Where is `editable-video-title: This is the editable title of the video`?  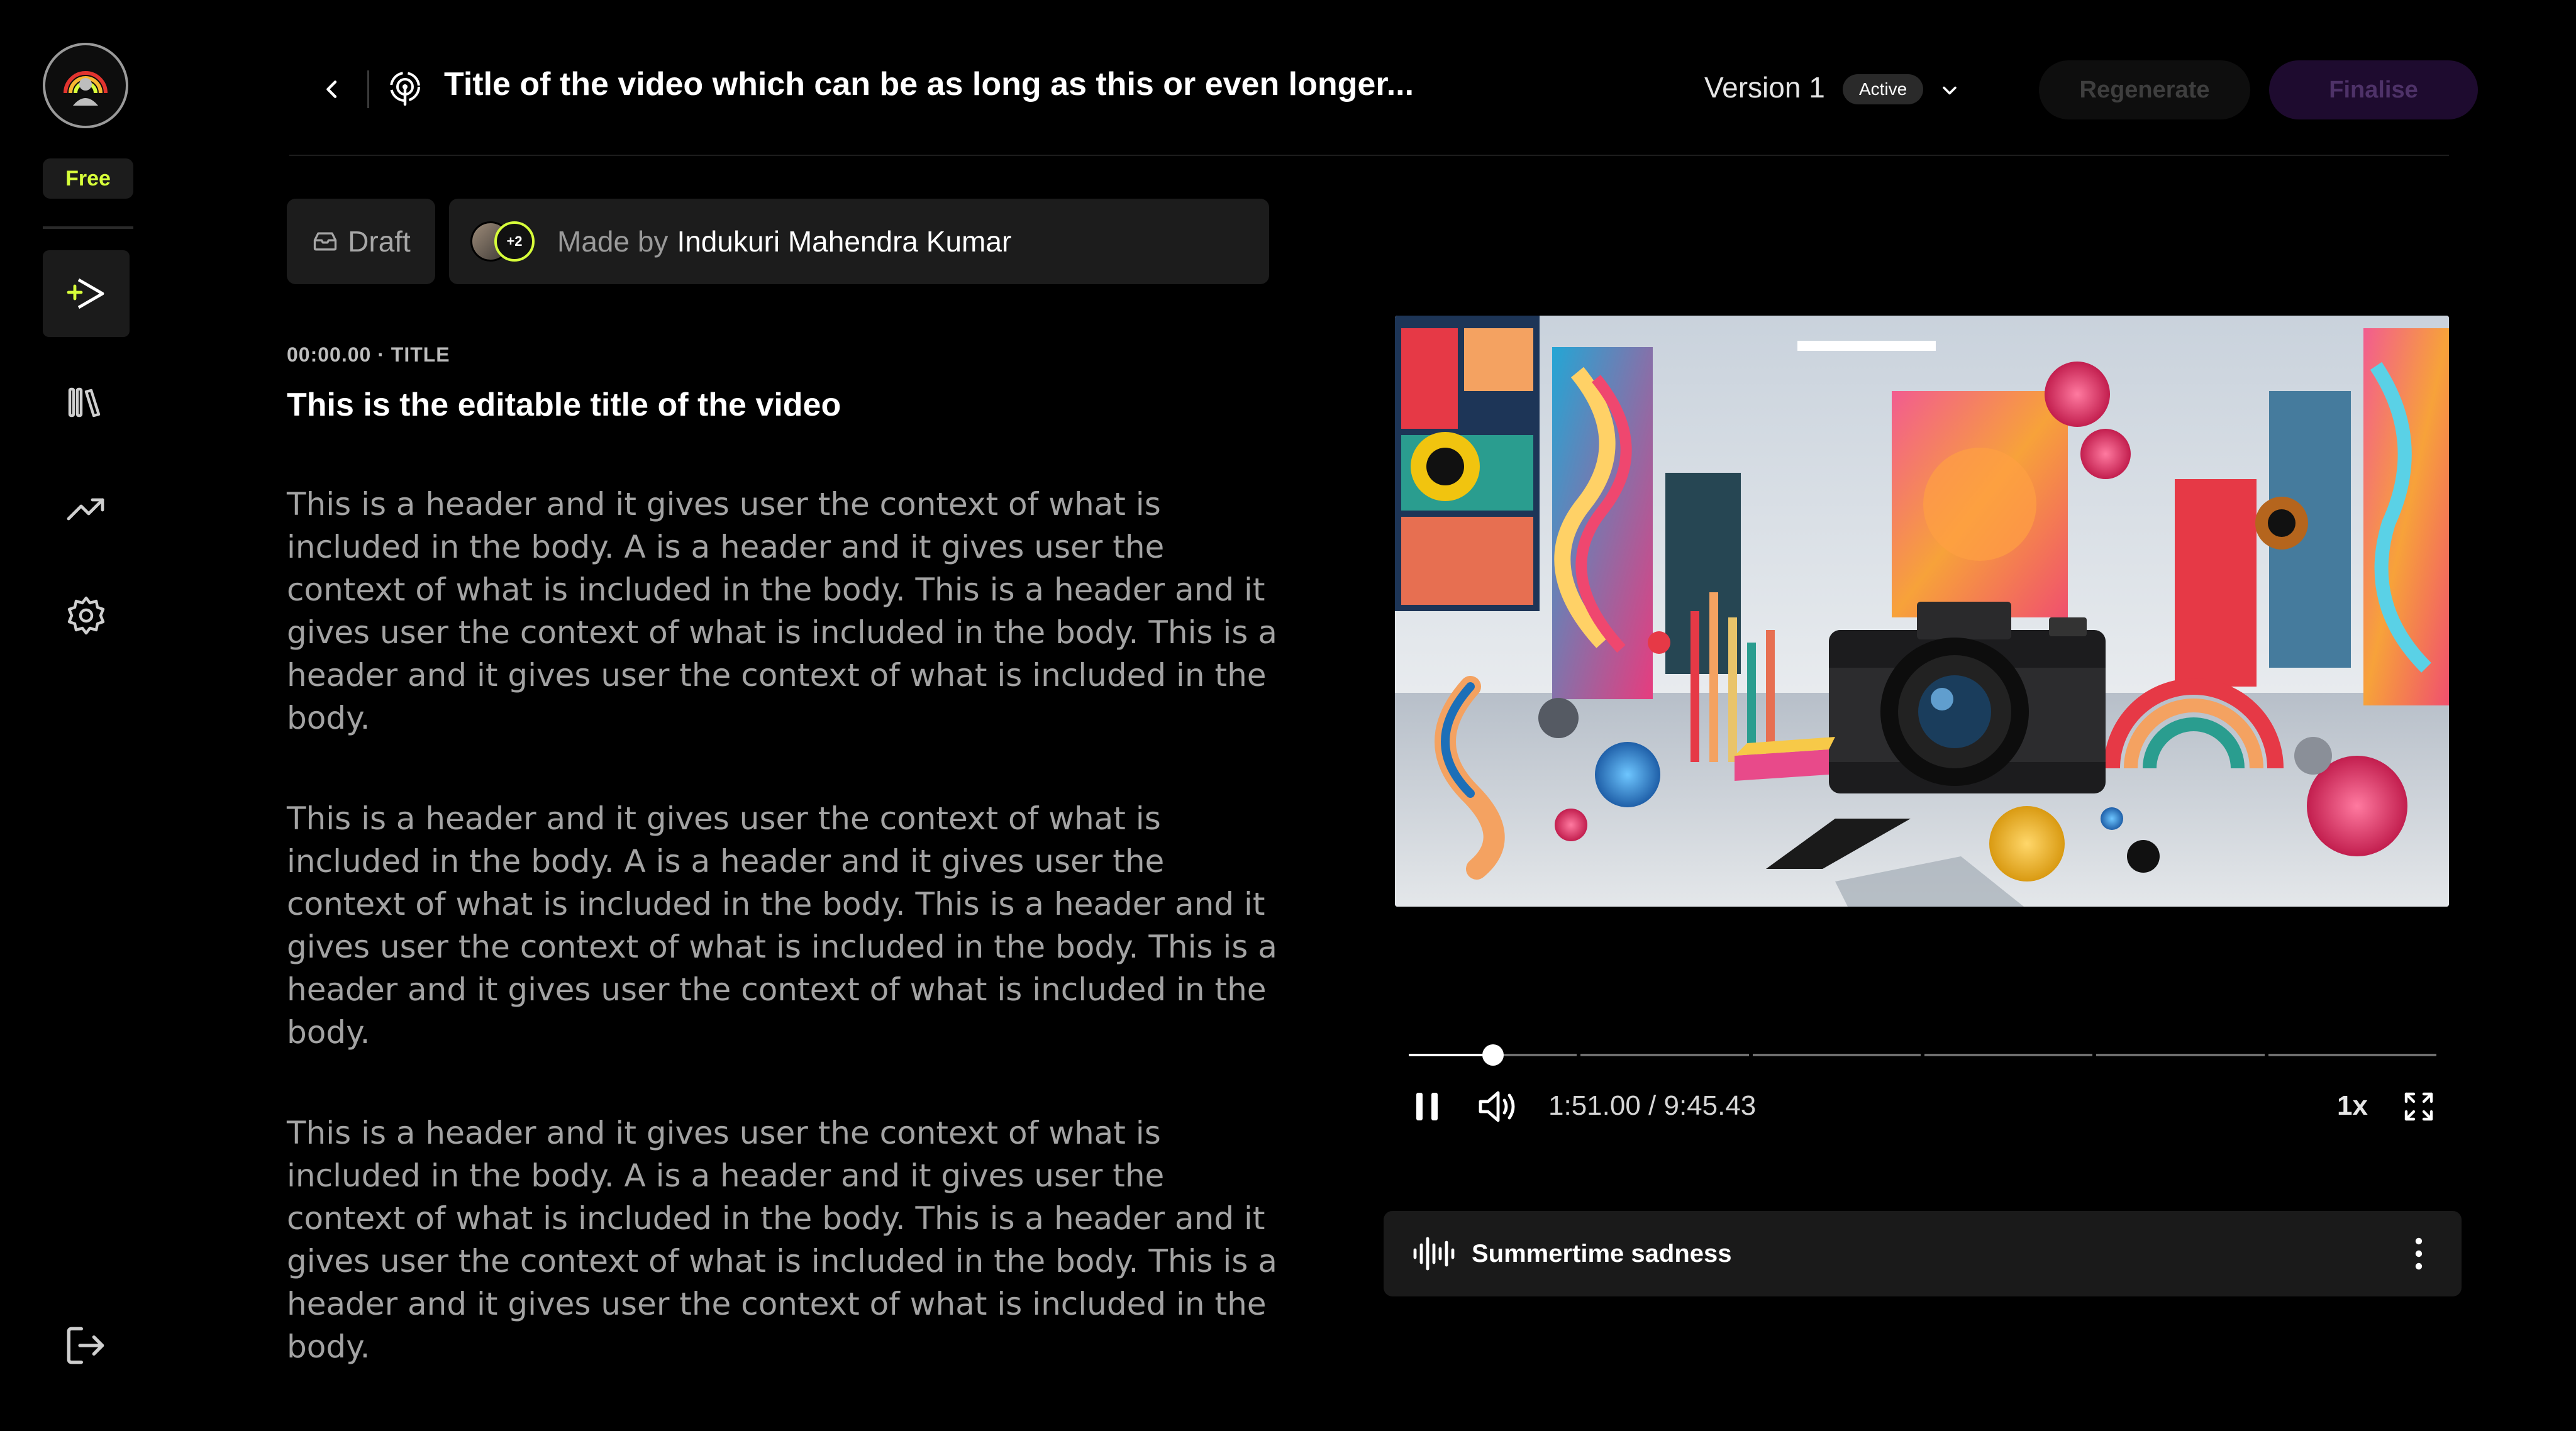 editable-video-title: This is the editable title of the video is located at coordinates (564, 405).